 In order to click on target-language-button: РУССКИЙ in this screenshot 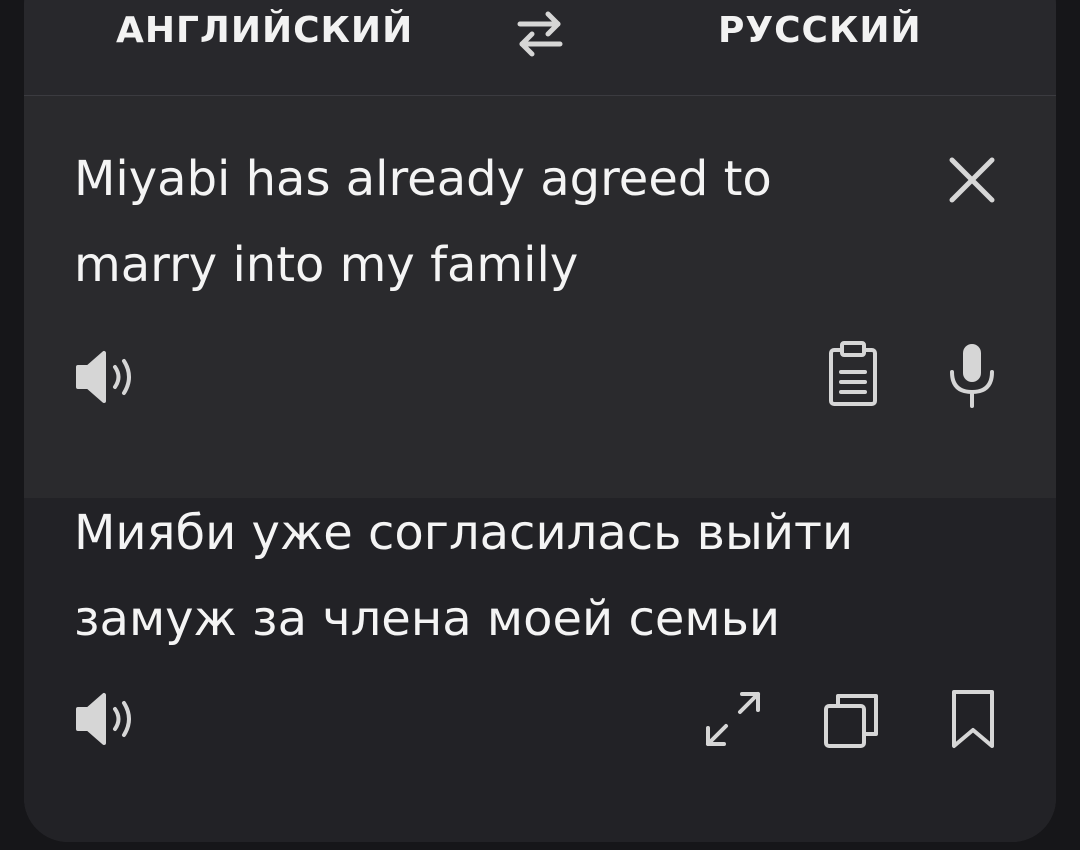, I will do `click(820, 47)`.